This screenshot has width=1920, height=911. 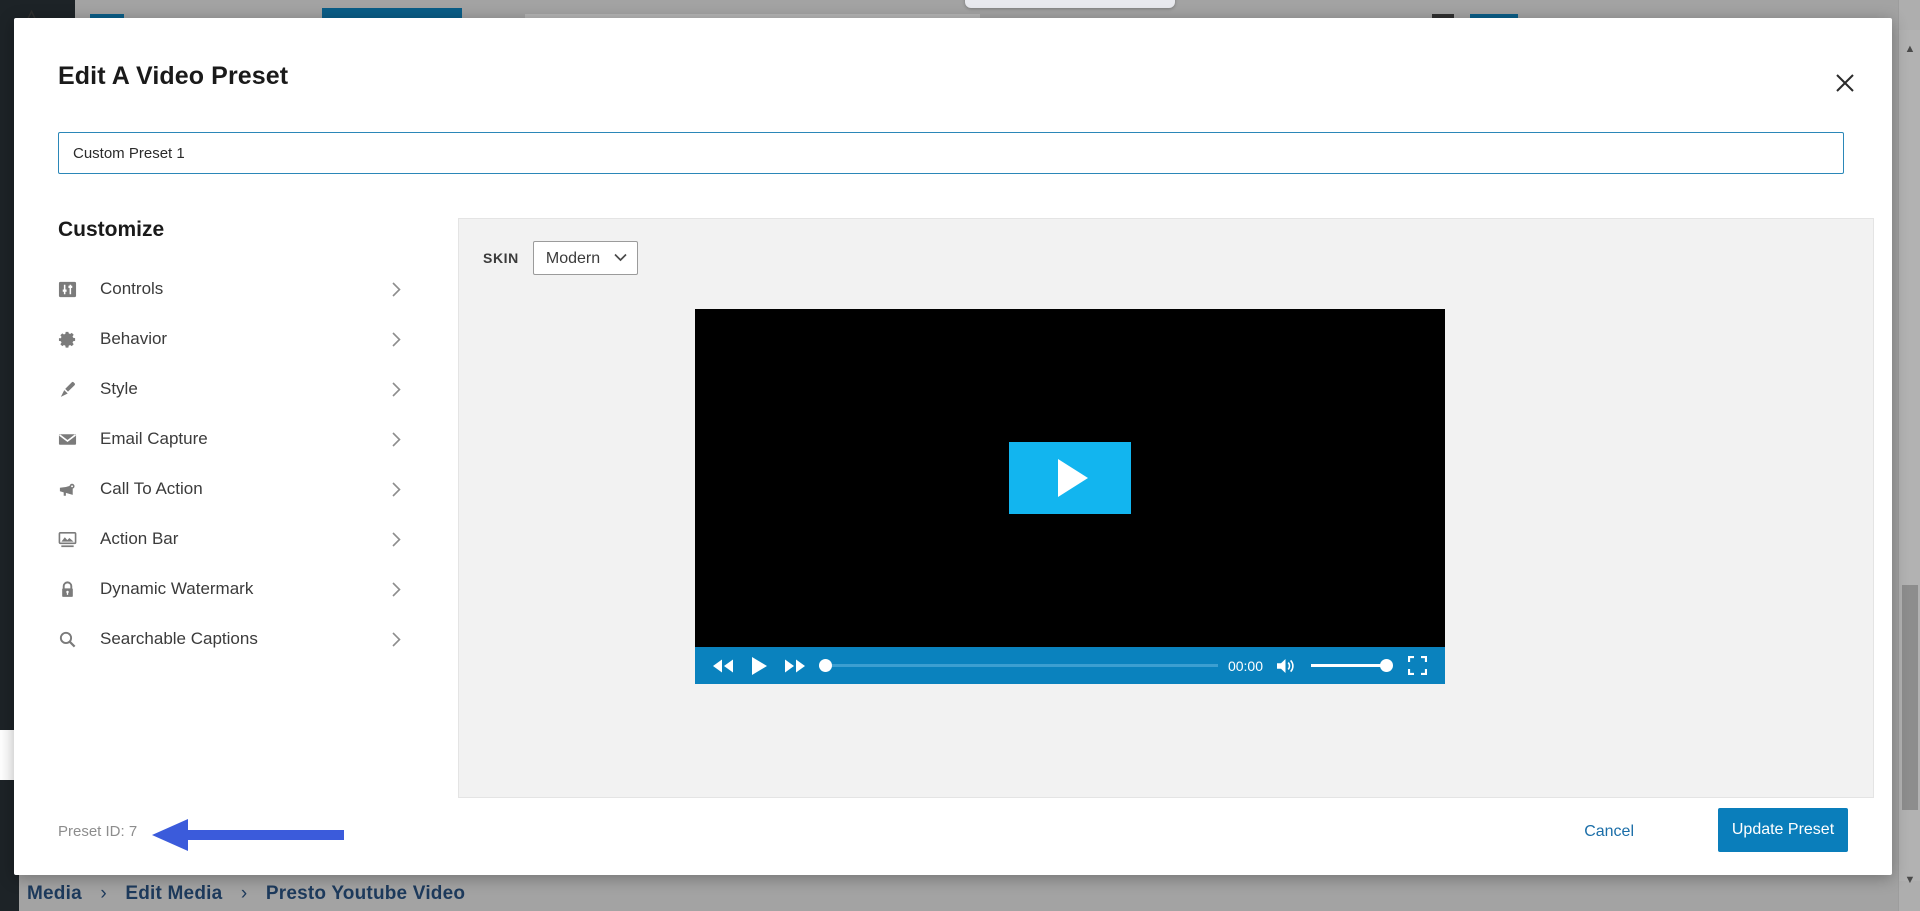 I want to click on volume-knob, so click(x=1386, y=665).